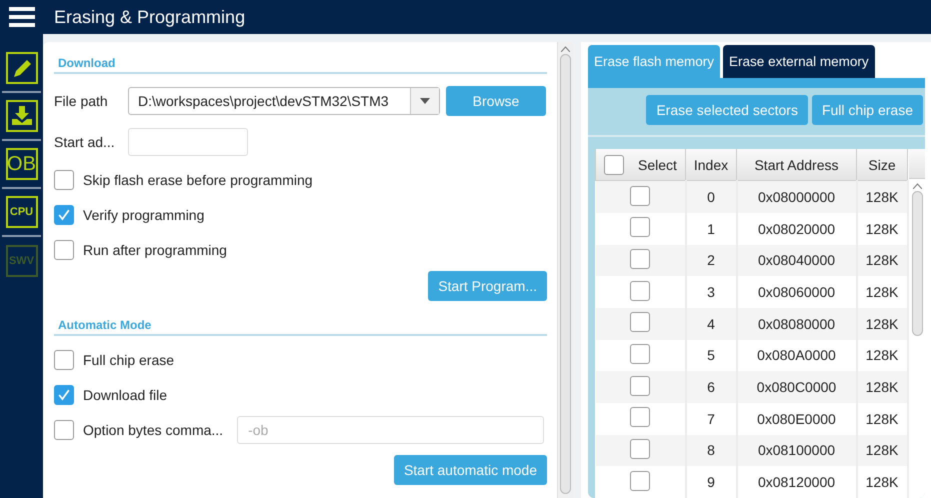 The height and width of the screenshot is (498, 931). Describe the element at coordinates (711, 450) in the screenshot. I see `table-cell: 8` at that location.